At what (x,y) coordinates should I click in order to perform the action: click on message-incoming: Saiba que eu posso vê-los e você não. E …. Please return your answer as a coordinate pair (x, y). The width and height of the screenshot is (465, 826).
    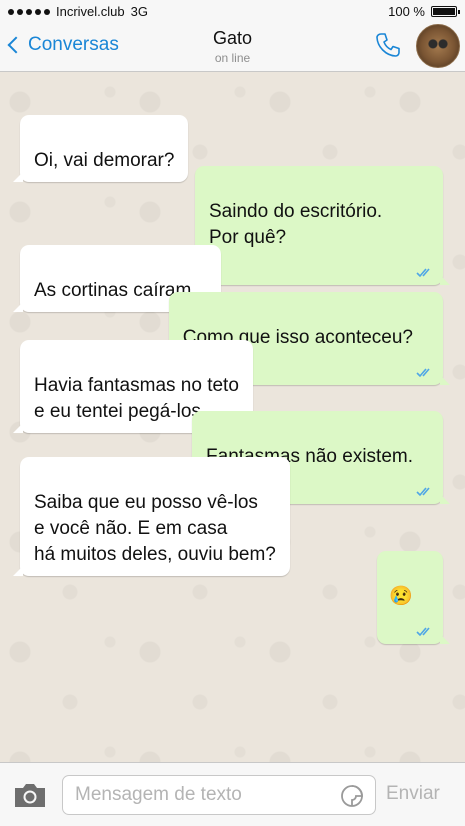
    Looking at the image, I should click on (151, 516).